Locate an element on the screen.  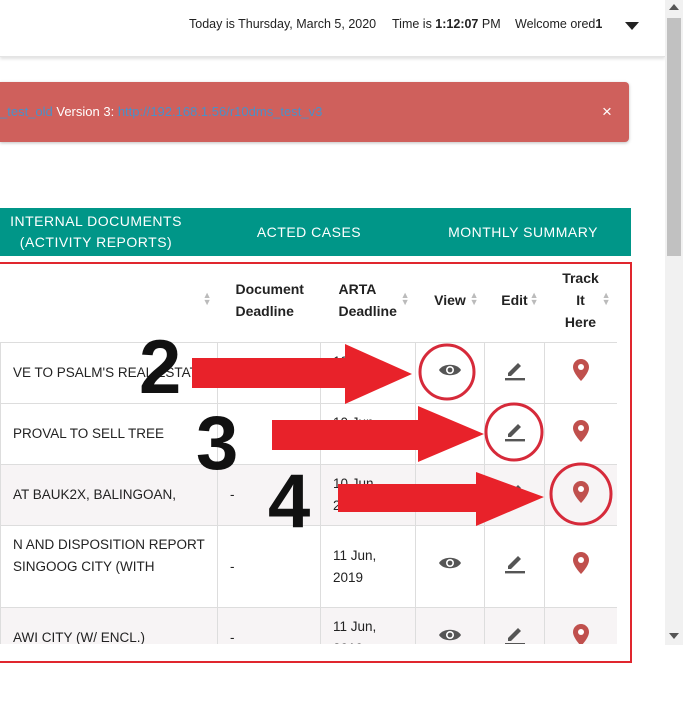
table-row: AT BAUK2X, BALINGOAN, - 10 Jun, 2019 is located at coordinates (308, 495).